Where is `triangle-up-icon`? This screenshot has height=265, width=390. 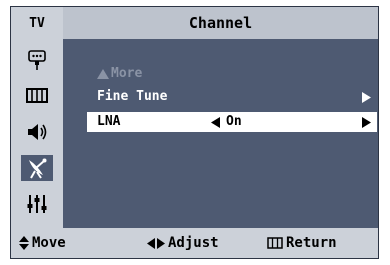
triangle-up-icon is located at coordinates (103, 74).